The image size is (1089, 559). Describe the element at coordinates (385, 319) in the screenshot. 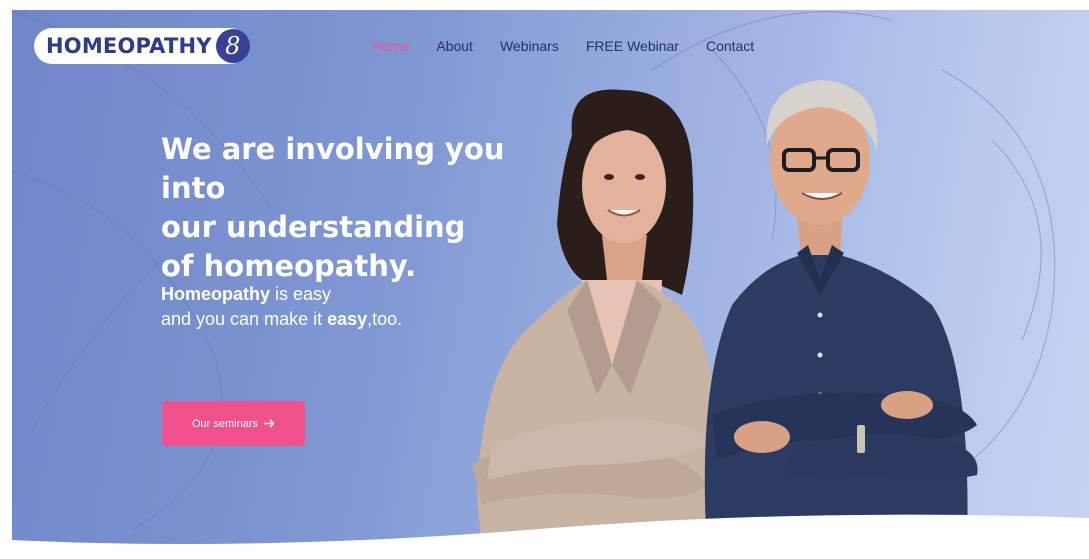

I see `subtext-line2-end: ,too.` at that location.